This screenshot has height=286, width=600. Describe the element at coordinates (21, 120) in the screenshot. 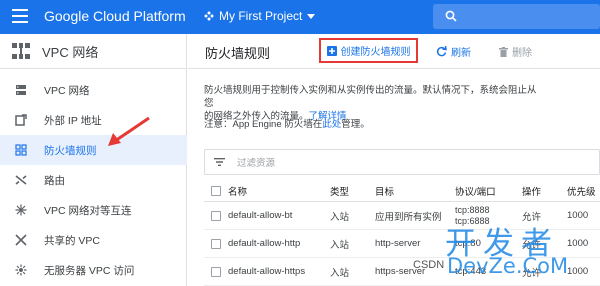

I see `external-ip-icon` at that location.